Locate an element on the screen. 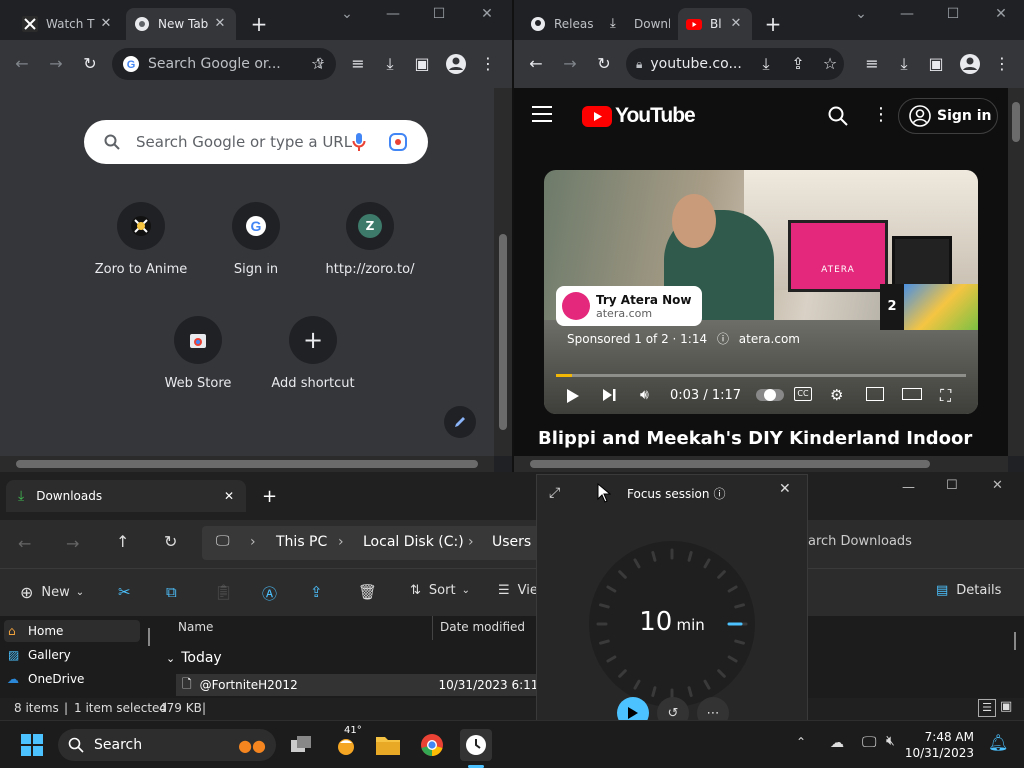  shortcut-web-store: Web Store is located at coordinates (198, 353).